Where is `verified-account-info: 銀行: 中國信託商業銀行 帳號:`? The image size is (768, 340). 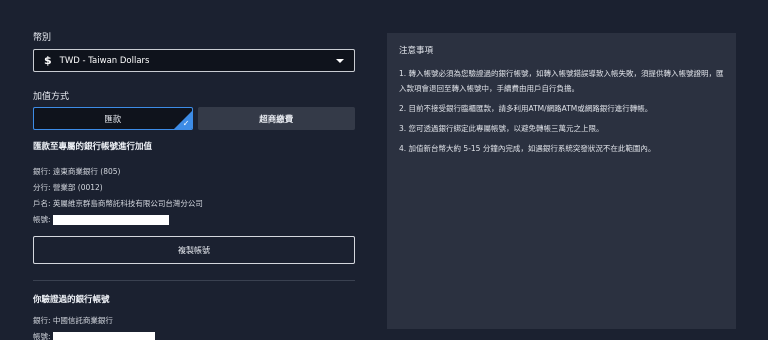
verified-account-info: 銀行: 中國信託商業銀行 帳號: is located at coordinates (194, 326).